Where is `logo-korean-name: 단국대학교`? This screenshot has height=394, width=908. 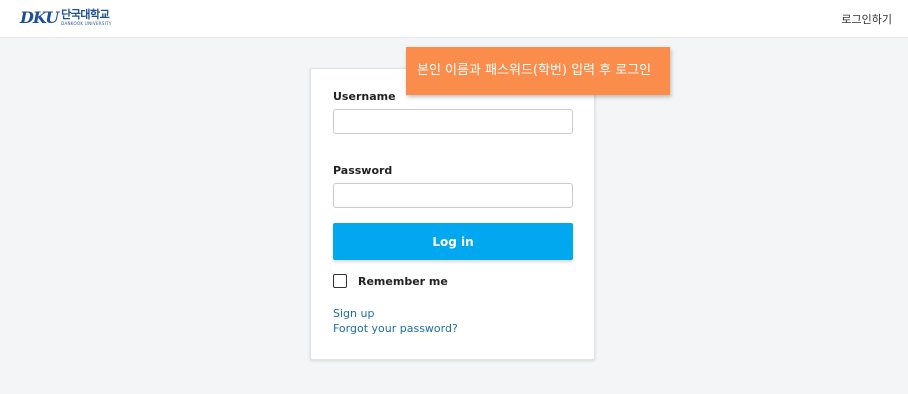
logo-korean-name: 단국대학교 is located at coordinates (85, 14).